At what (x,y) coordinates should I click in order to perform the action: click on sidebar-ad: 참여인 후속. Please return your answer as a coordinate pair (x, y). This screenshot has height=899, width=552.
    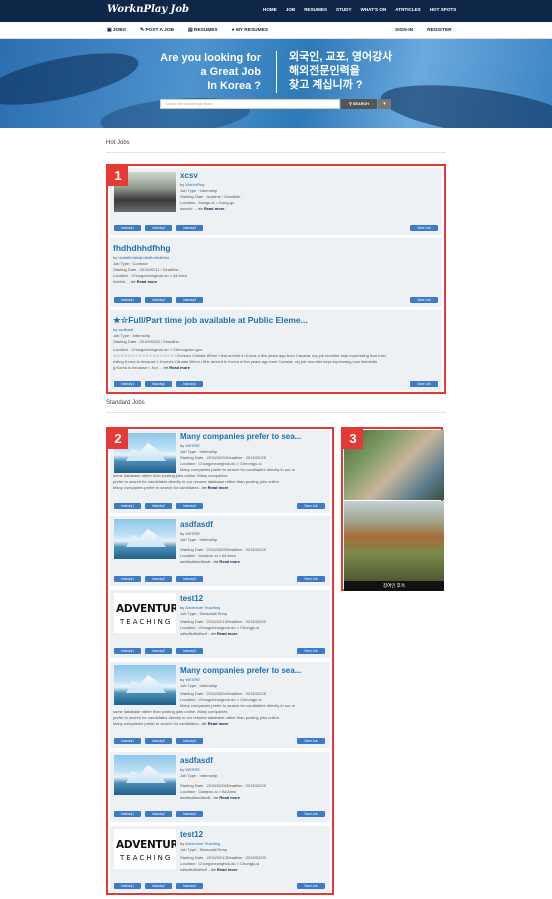
    Looking at the image, I should click on (392, 509).